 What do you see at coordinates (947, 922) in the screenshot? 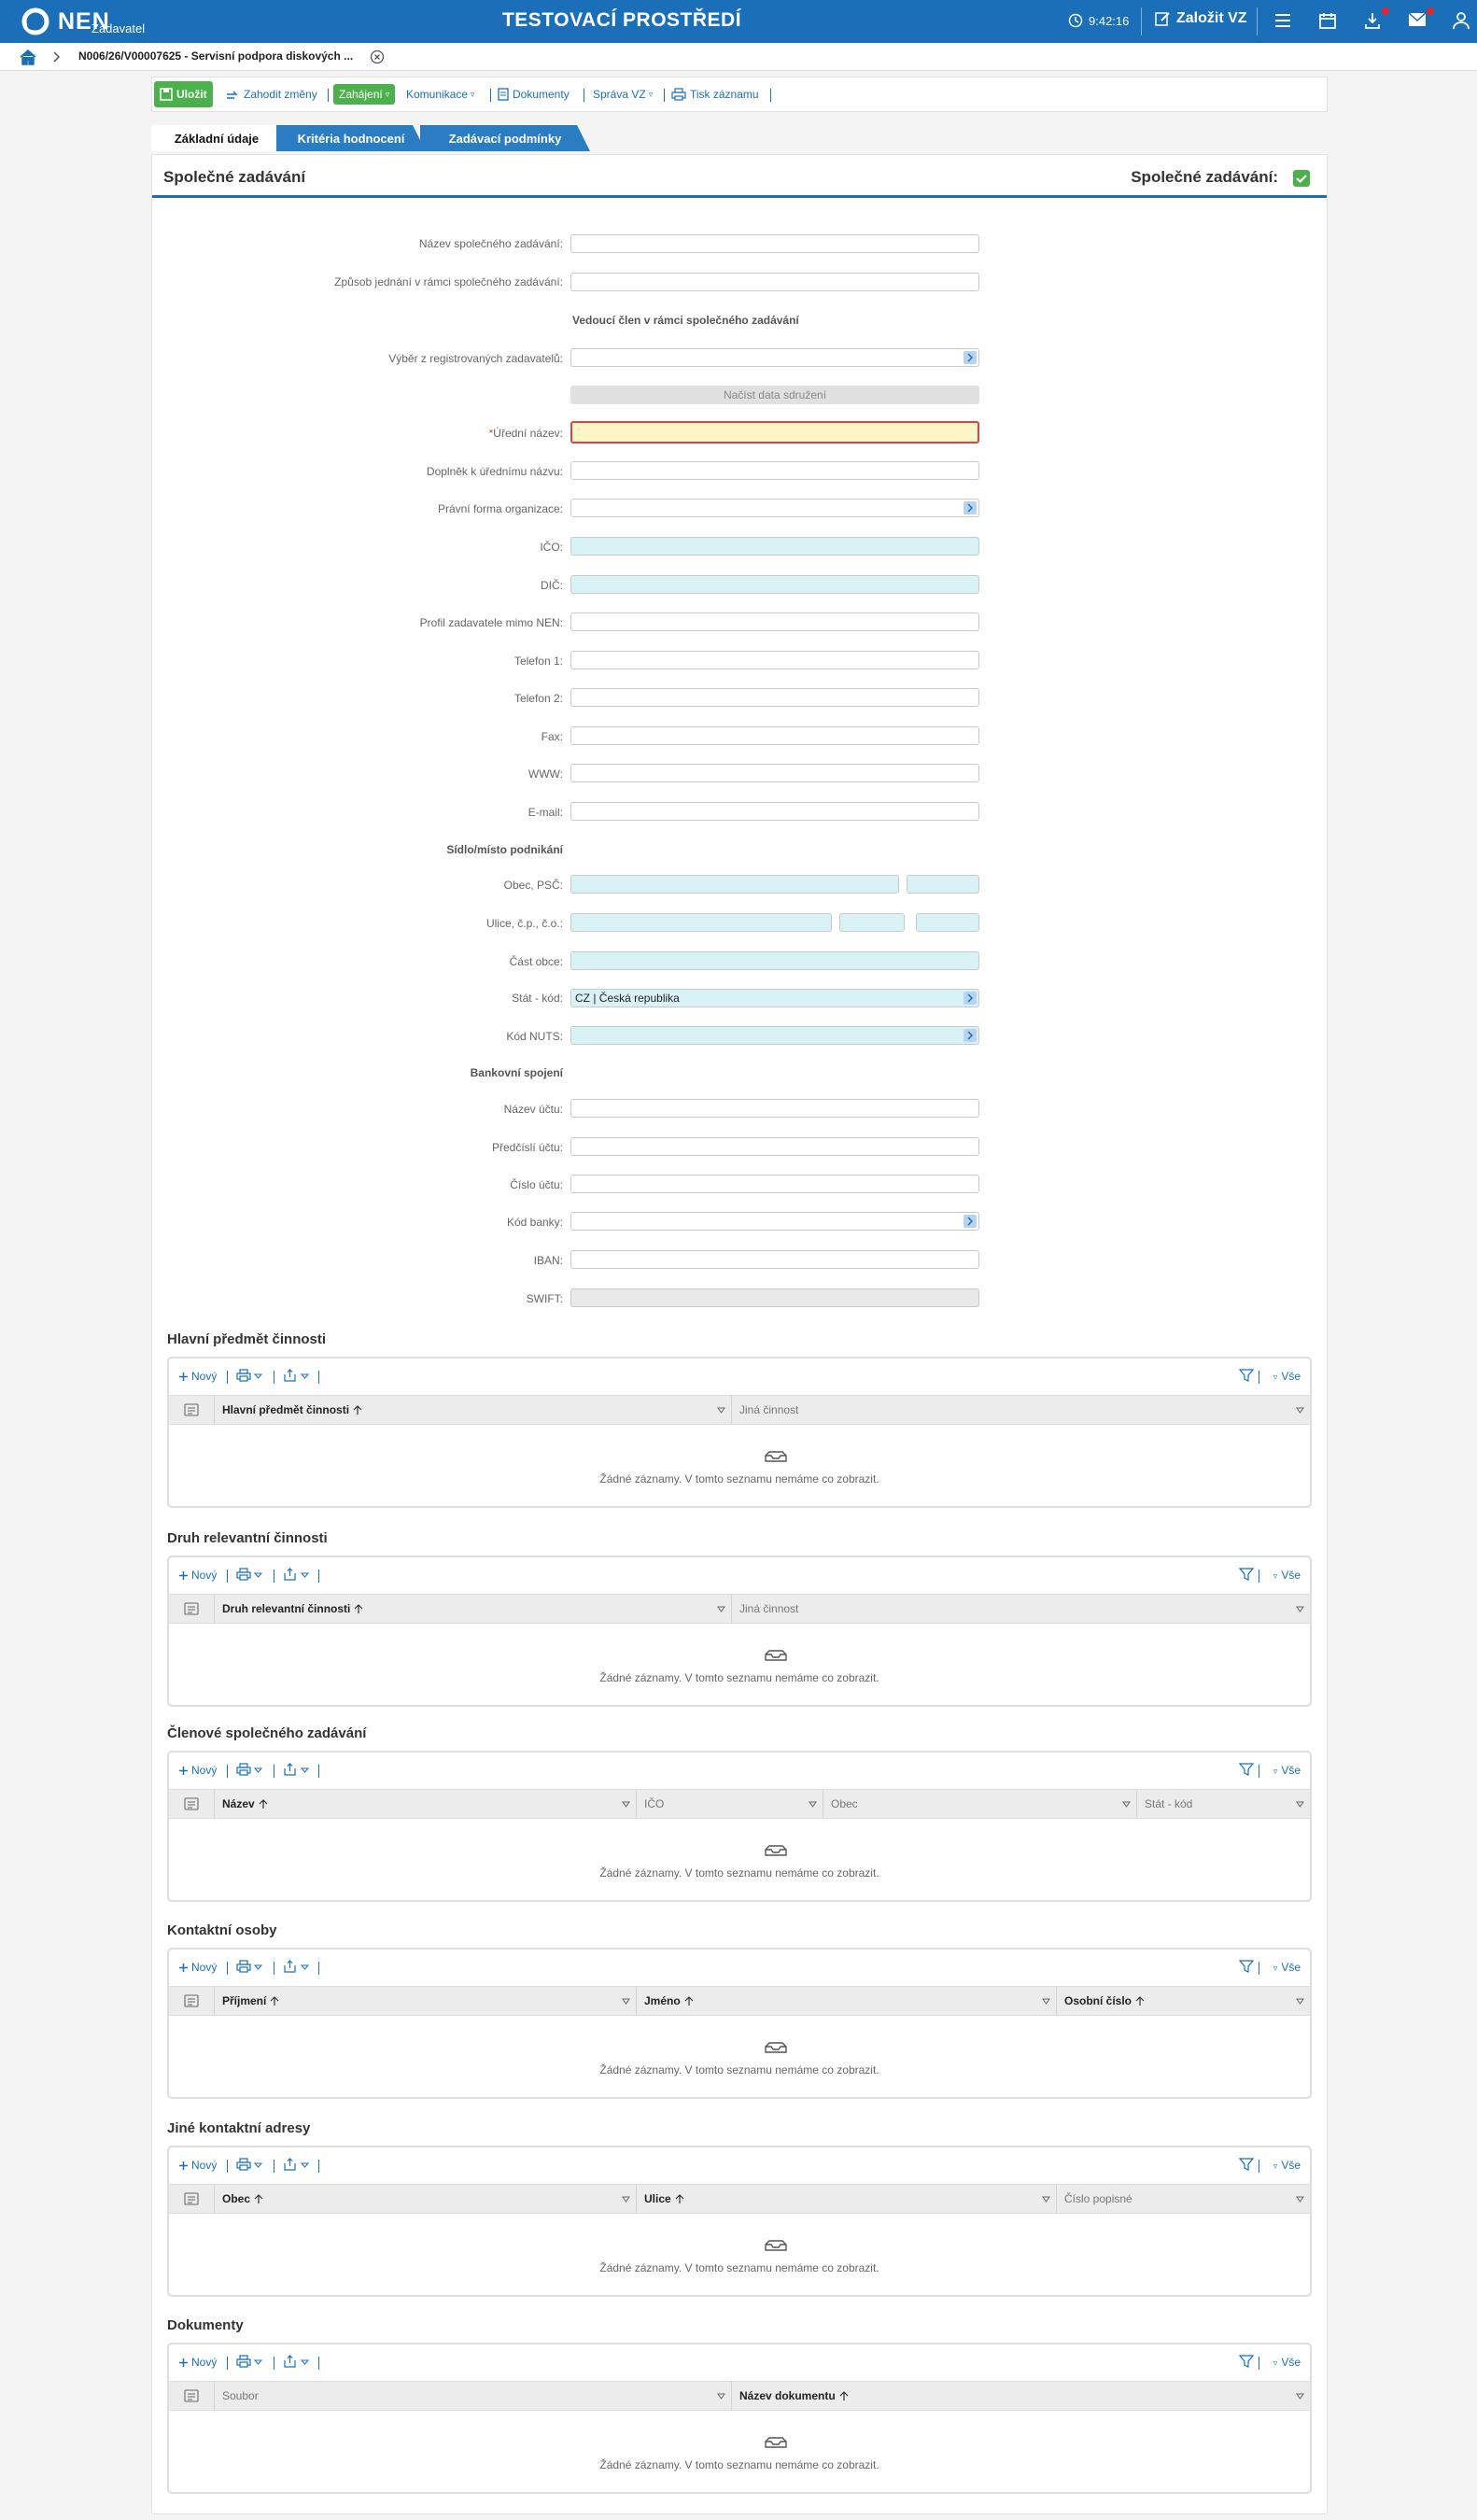
I see `orientation-number-input` at bounding box center [947, 922].